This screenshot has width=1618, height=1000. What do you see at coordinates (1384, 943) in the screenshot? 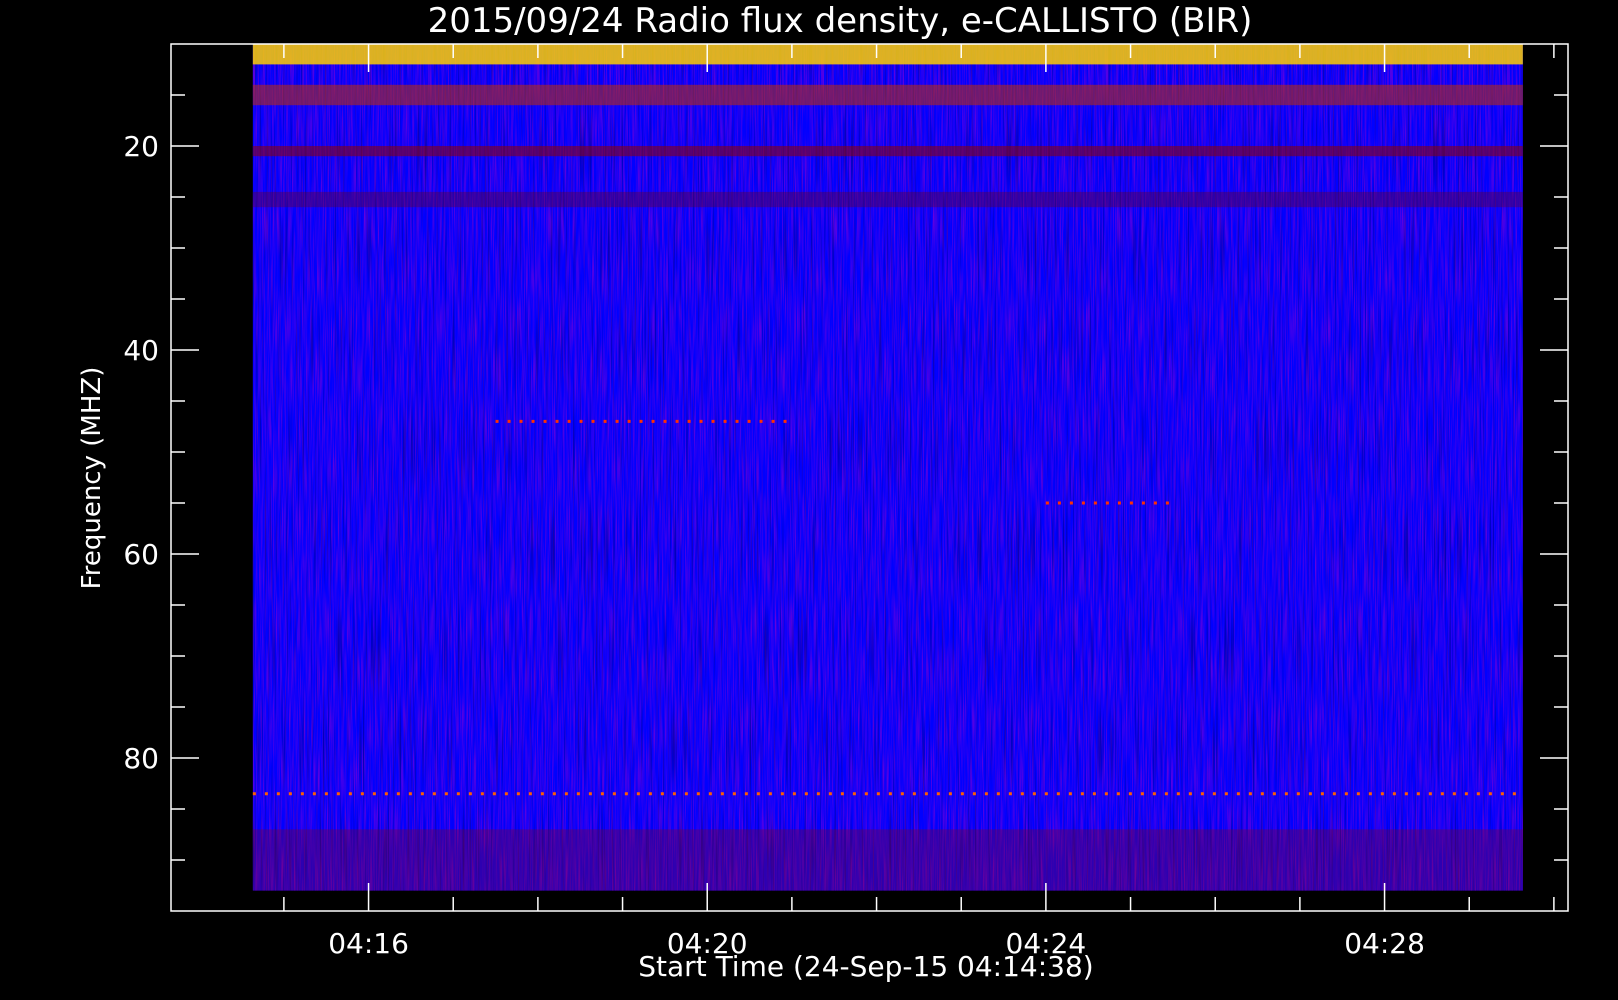
I see `x-tick-label: 04:28` at bounding box center [1384, 943].